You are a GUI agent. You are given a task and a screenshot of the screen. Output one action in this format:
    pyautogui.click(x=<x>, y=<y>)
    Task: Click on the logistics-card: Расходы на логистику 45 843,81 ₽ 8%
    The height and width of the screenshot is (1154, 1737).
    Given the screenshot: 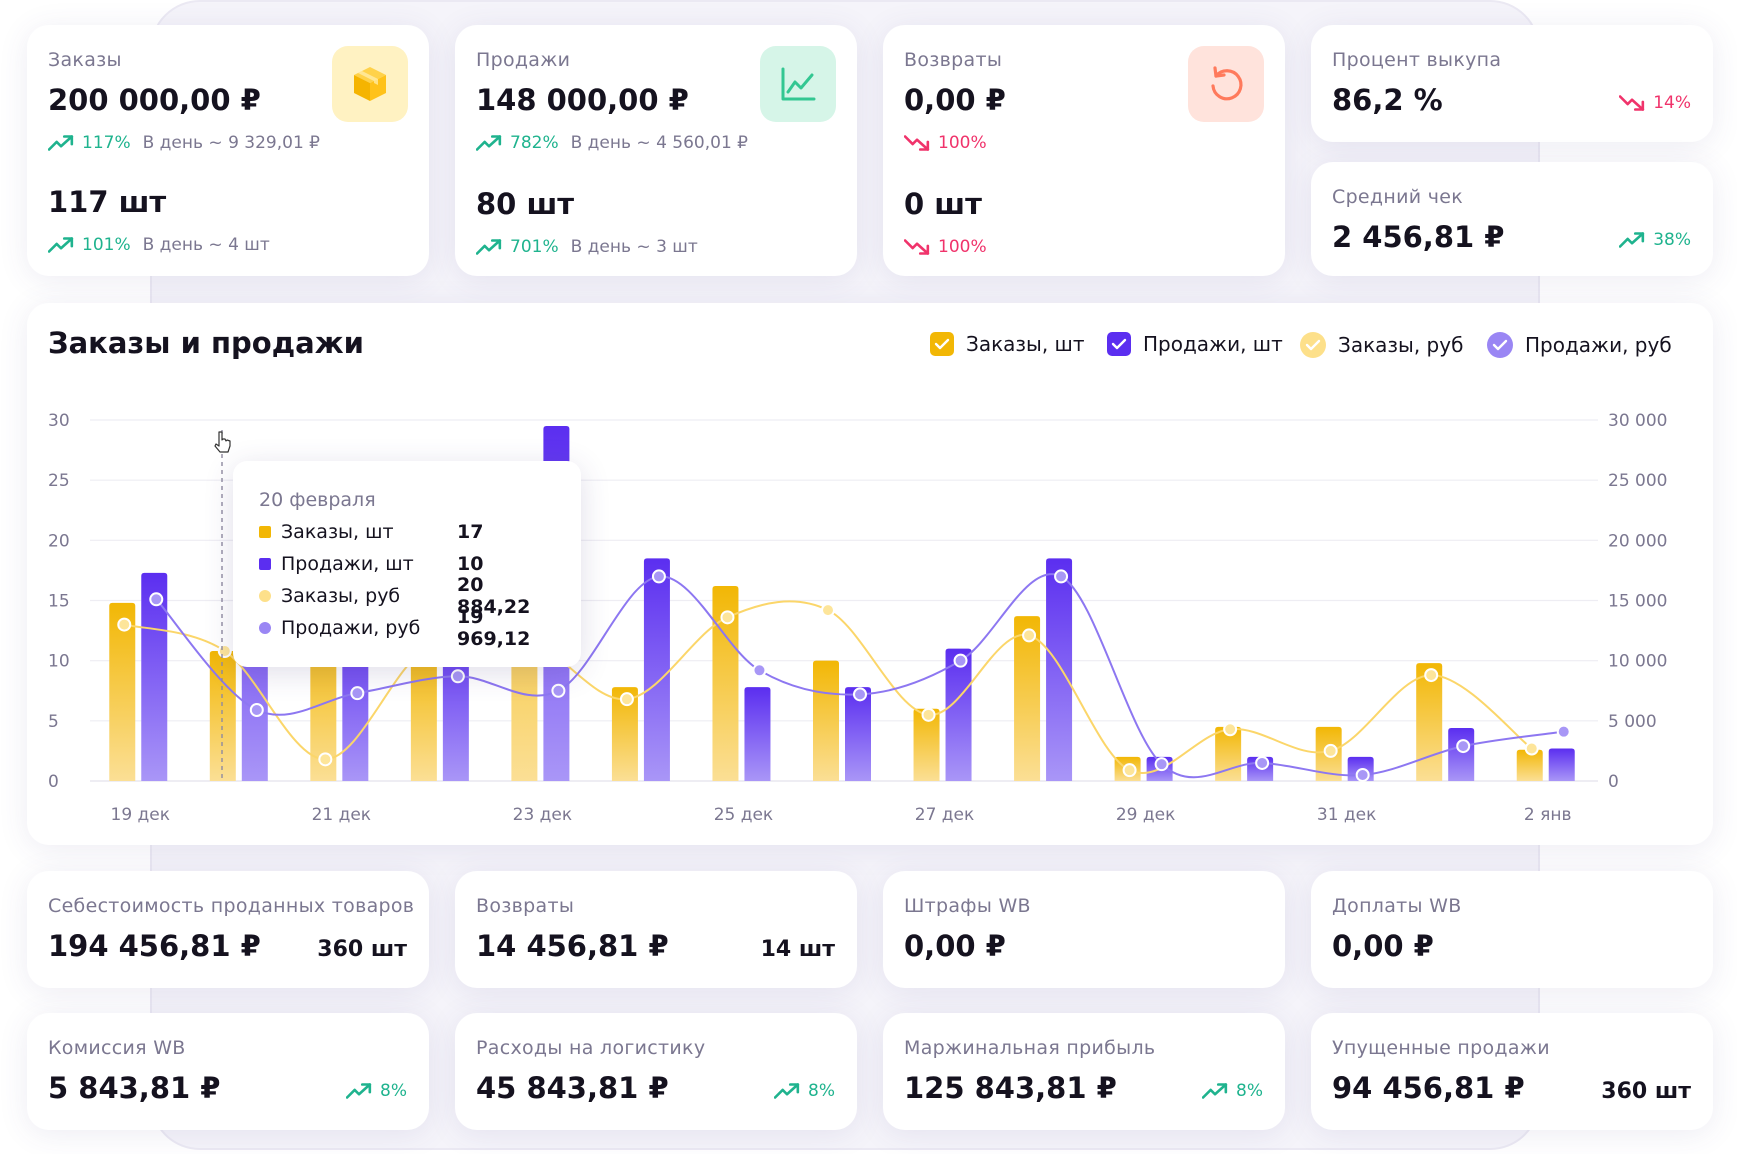 What is the action you would take?
    pyautogui.click(x=656, y=1071)
    